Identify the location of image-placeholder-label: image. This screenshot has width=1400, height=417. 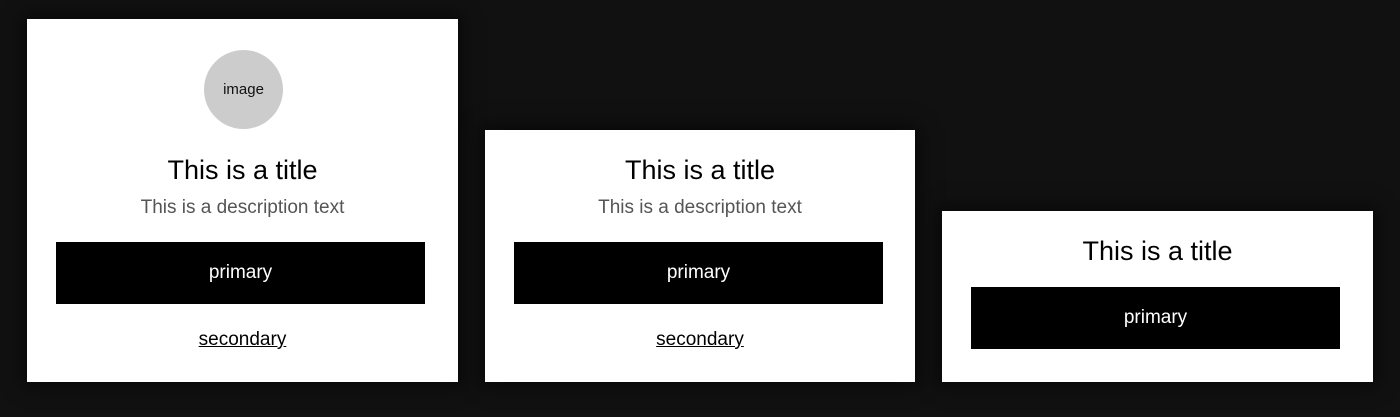
(243, 89).